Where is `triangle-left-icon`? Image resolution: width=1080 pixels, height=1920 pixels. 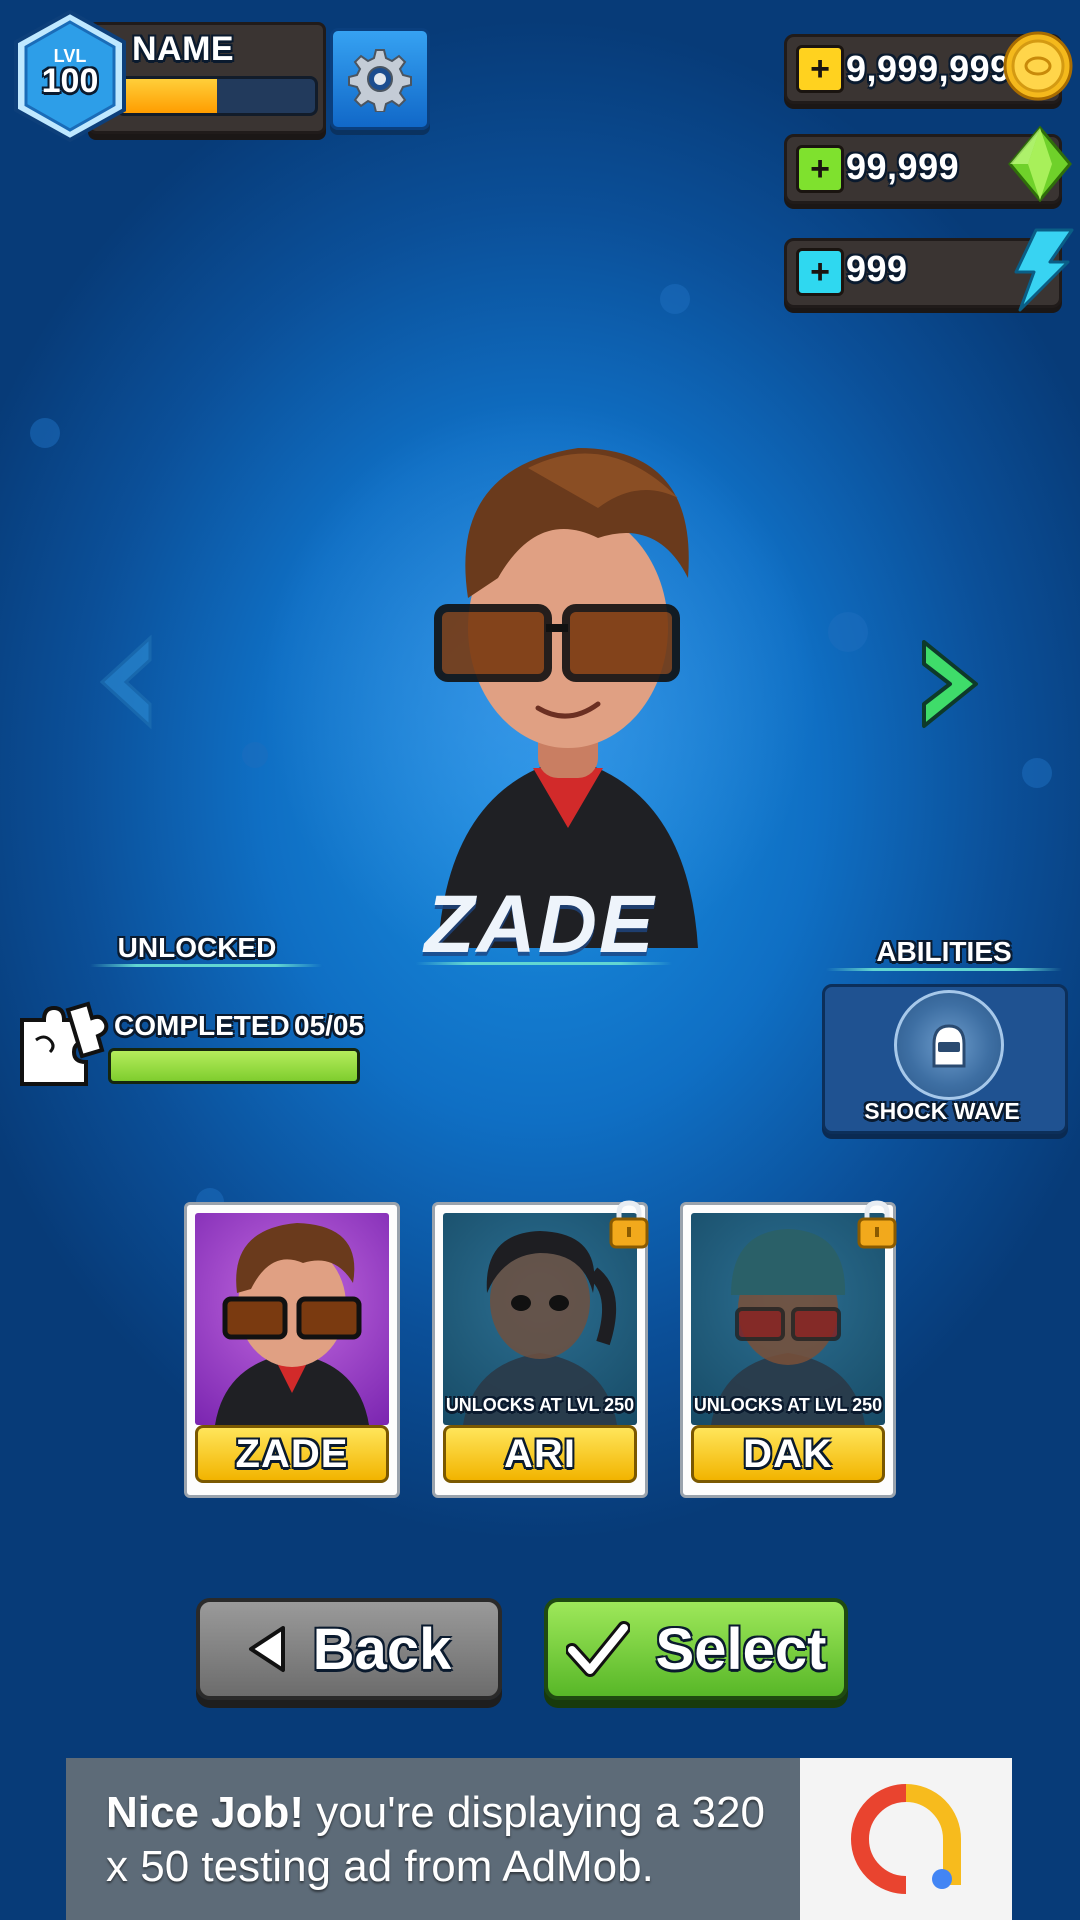 triangle-left-icon is located at coordinates (266, 1649).